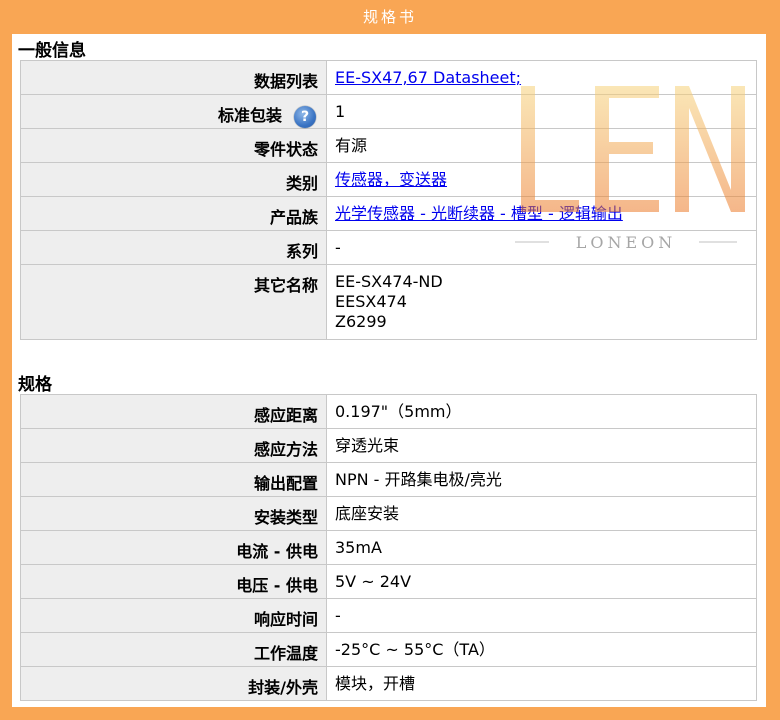  What do you see at coordinates (358, 547) in the screenshot?
I see `value-text: 35mA` at bounding box center [358, 547].